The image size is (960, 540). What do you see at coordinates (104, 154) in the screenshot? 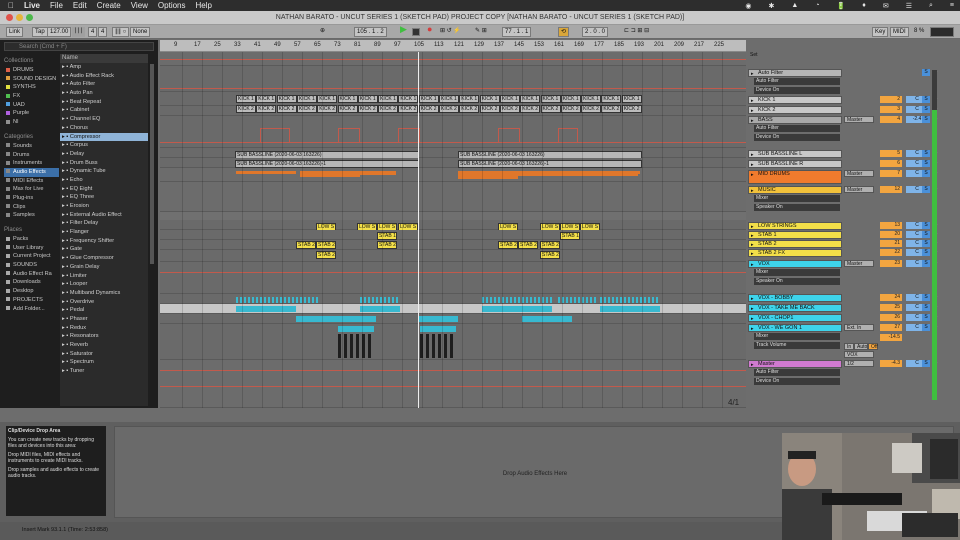
I see `device-list-item: ▸ ▪ Delay` at bounding box center [104, 154].